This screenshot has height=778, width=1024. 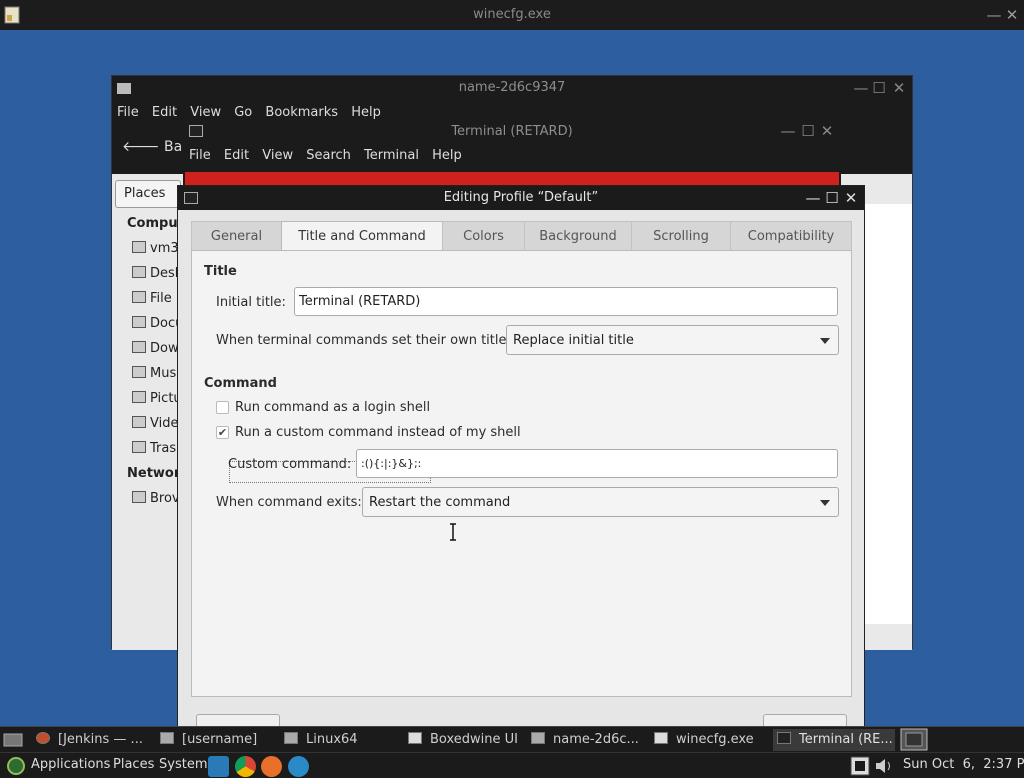 What do you see at coordinates (139, 297) in the screenshot?
I see `file-system-icon` at bounding box center [139, 297].